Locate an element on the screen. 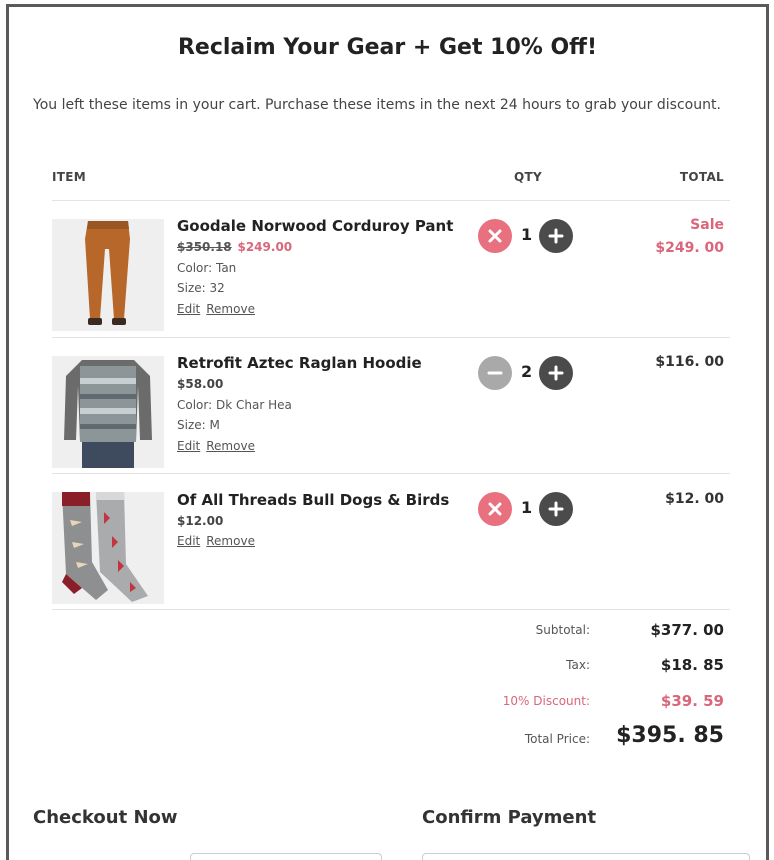 The height and width of the screenshot is (860, 774). payment-input-field is located at coordinates (586, 856).